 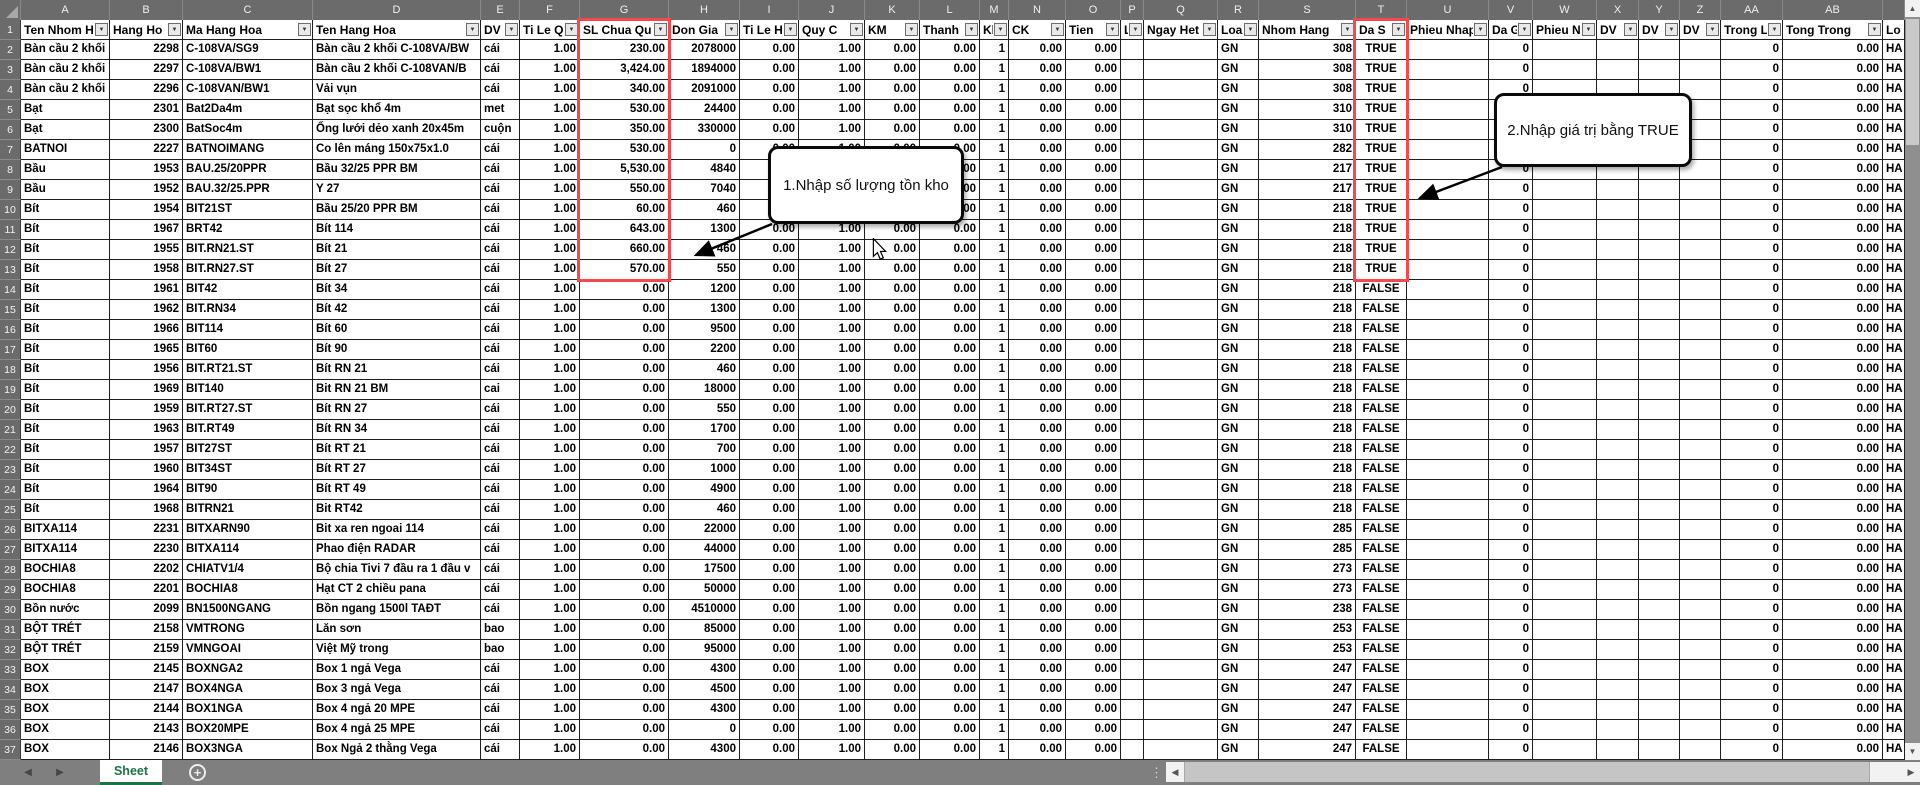 What do you see at coordinates (1307, 530) in the screenshot?
I see `cell: 285` at bounding box center [1307, 530].